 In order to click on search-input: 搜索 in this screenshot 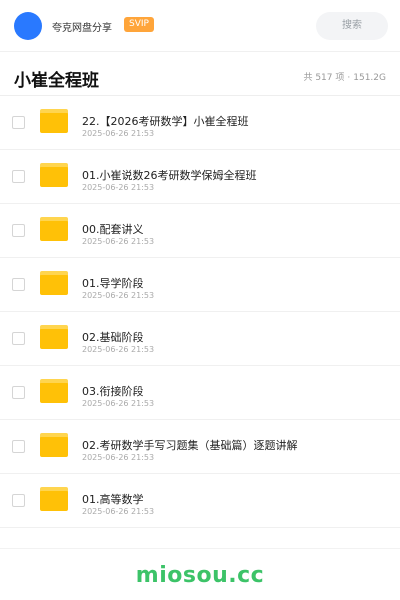, I will do `click(352, 26)`.